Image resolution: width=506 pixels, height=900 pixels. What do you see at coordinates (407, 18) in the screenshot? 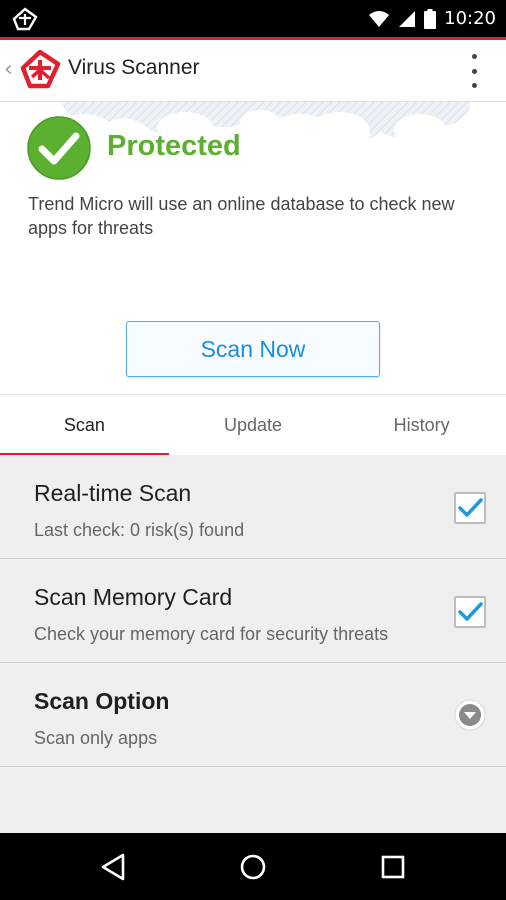
I see `signal-icon` at bounding box center [407, 18].